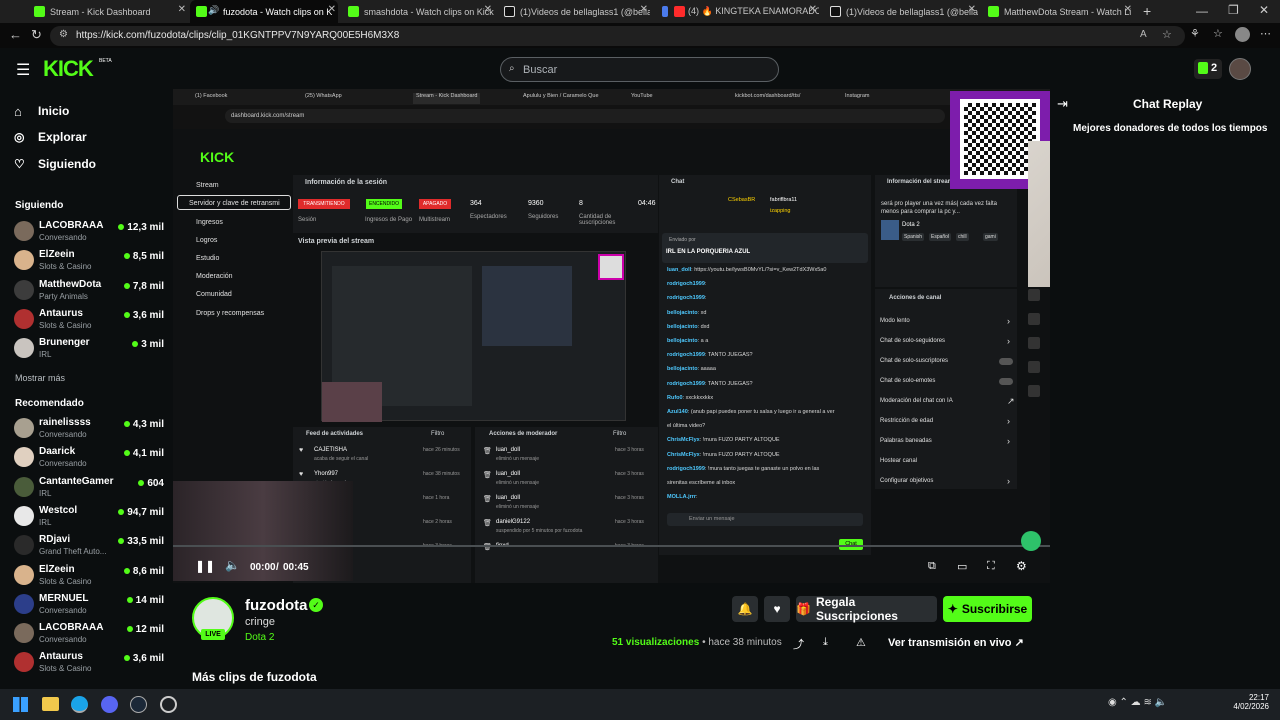 Image resolution: width=1280 pixels, height=720 pixels. I want to click on minimize-button: —, so click(1202, 11).